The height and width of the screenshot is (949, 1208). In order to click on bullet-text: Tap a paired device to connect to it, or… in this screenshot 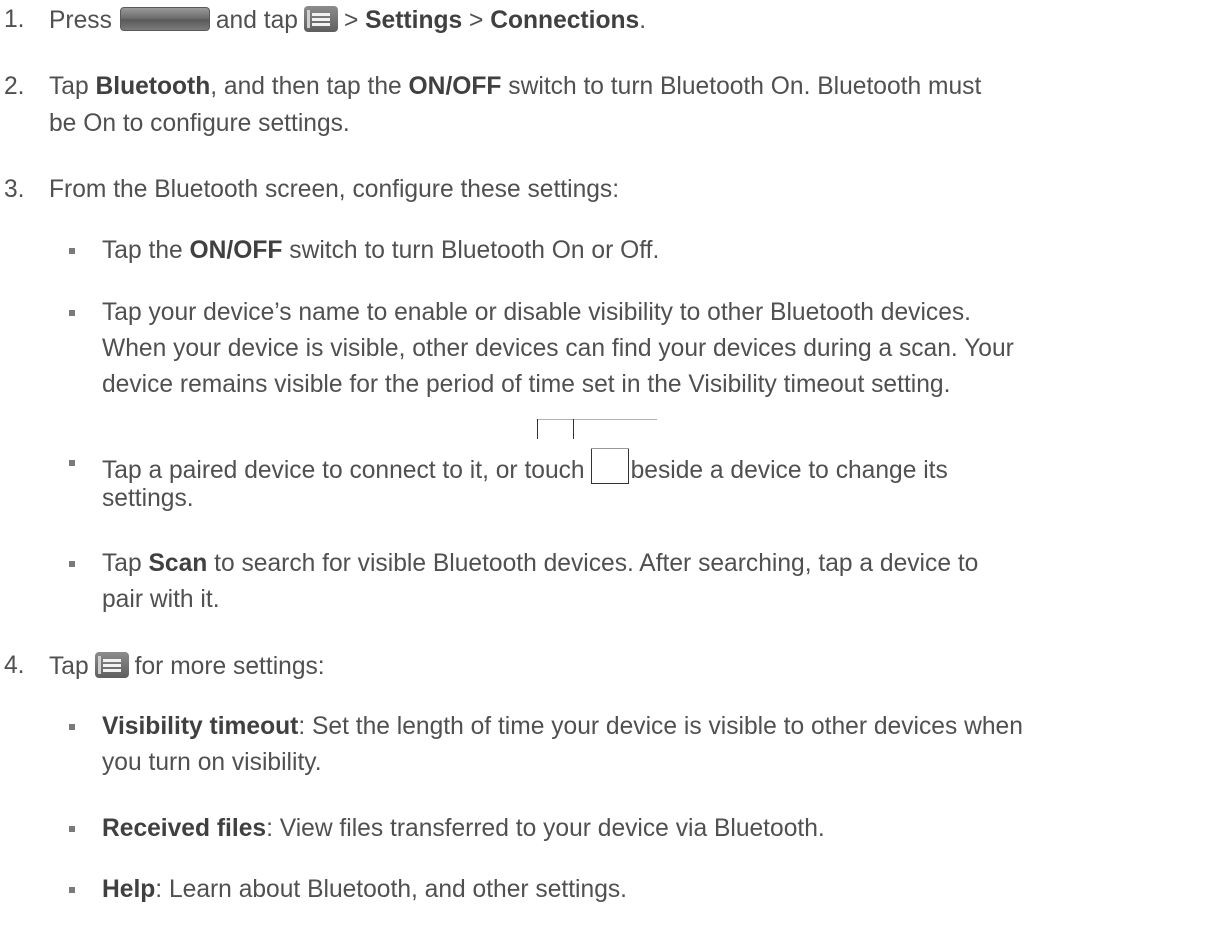, I will do `click(343, 470)`.